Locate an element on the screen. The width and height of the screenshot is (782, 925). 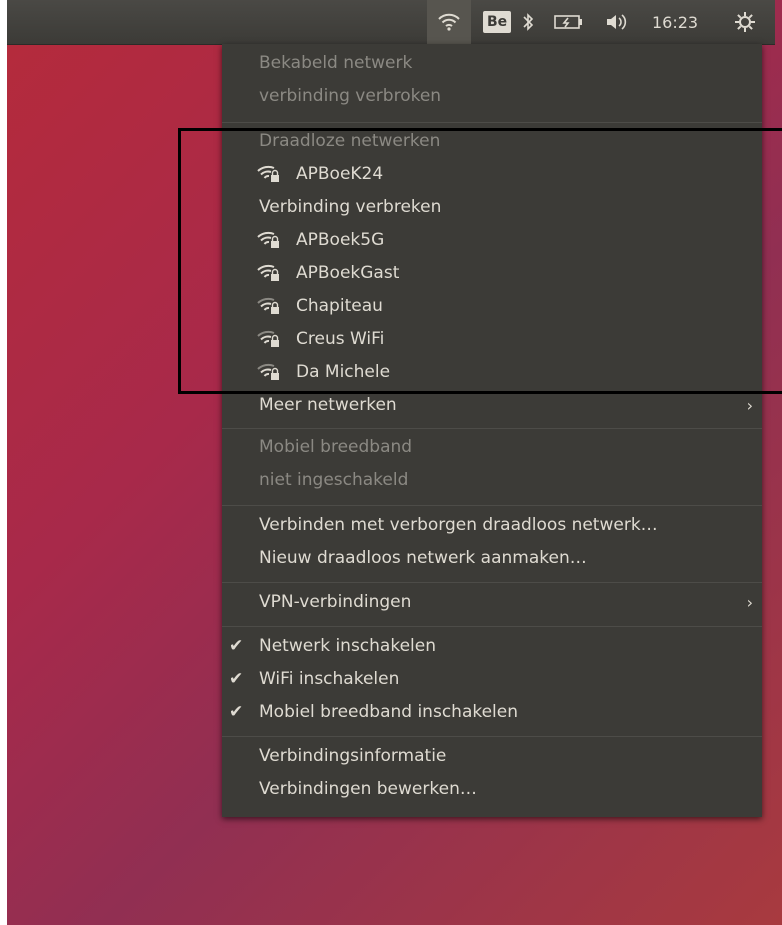
wireless-networks-header: Draadloze netwerken is located at coordinates (492, 141).